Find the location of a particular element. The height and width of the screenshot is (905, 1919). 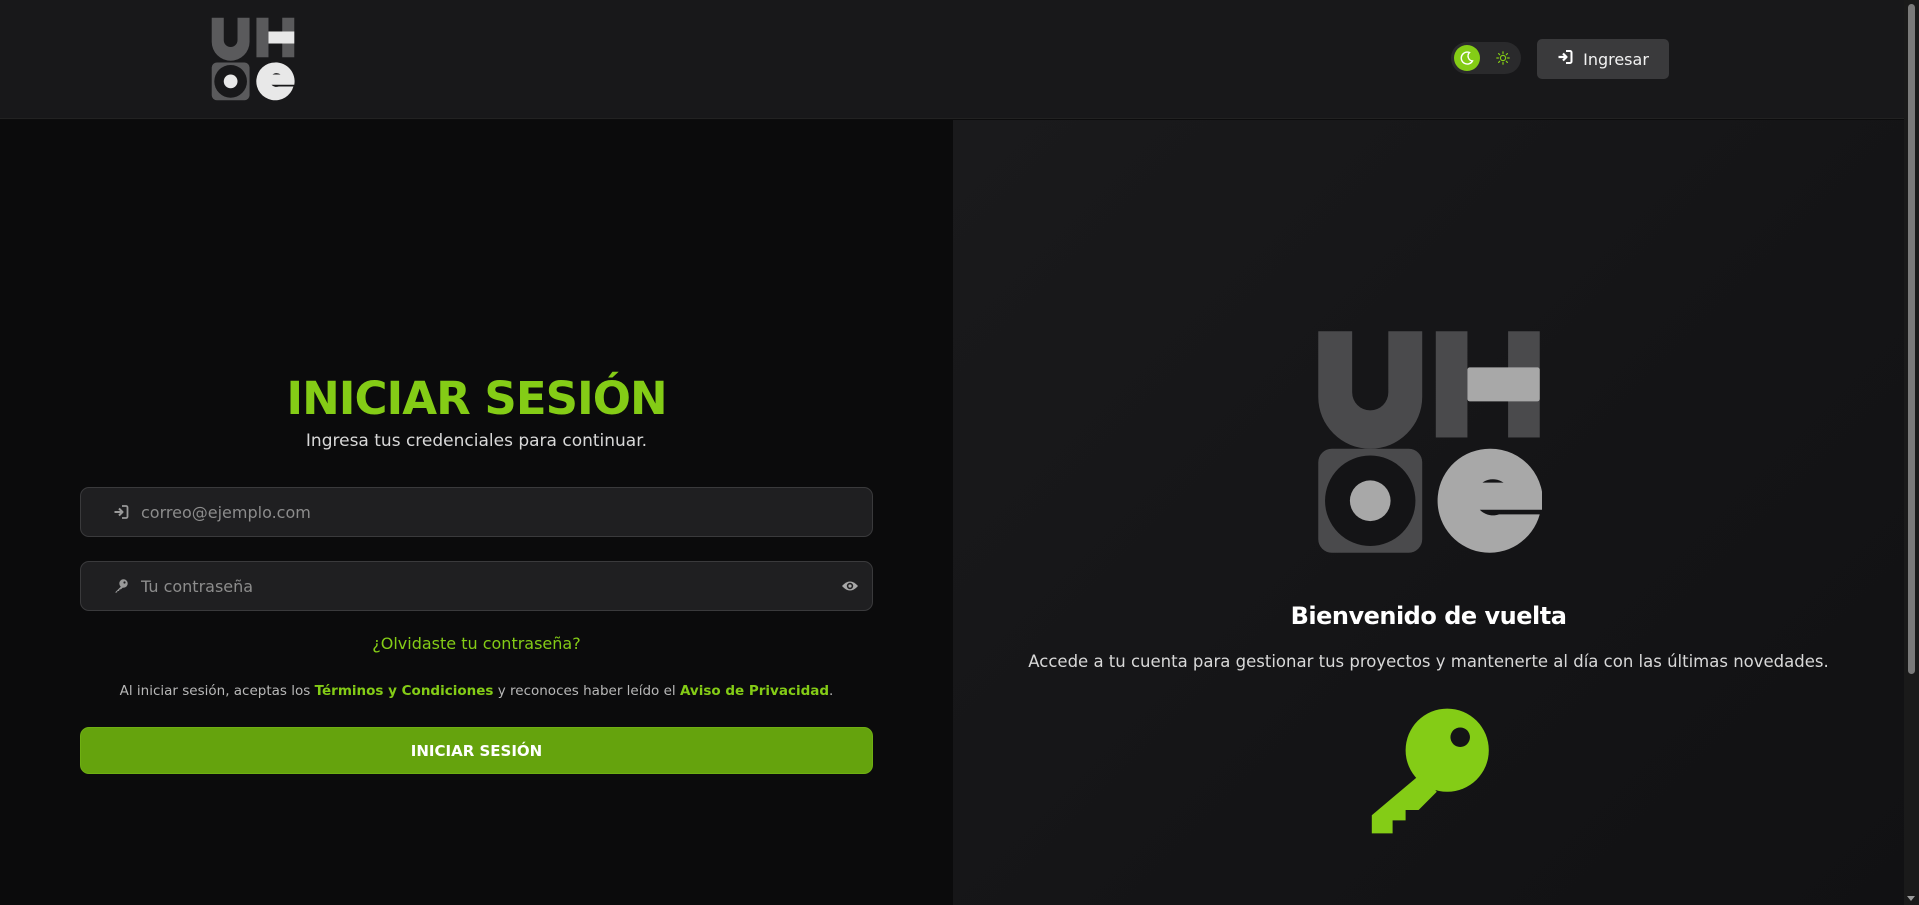

moon-icon is located at coordinates (1467, 58).